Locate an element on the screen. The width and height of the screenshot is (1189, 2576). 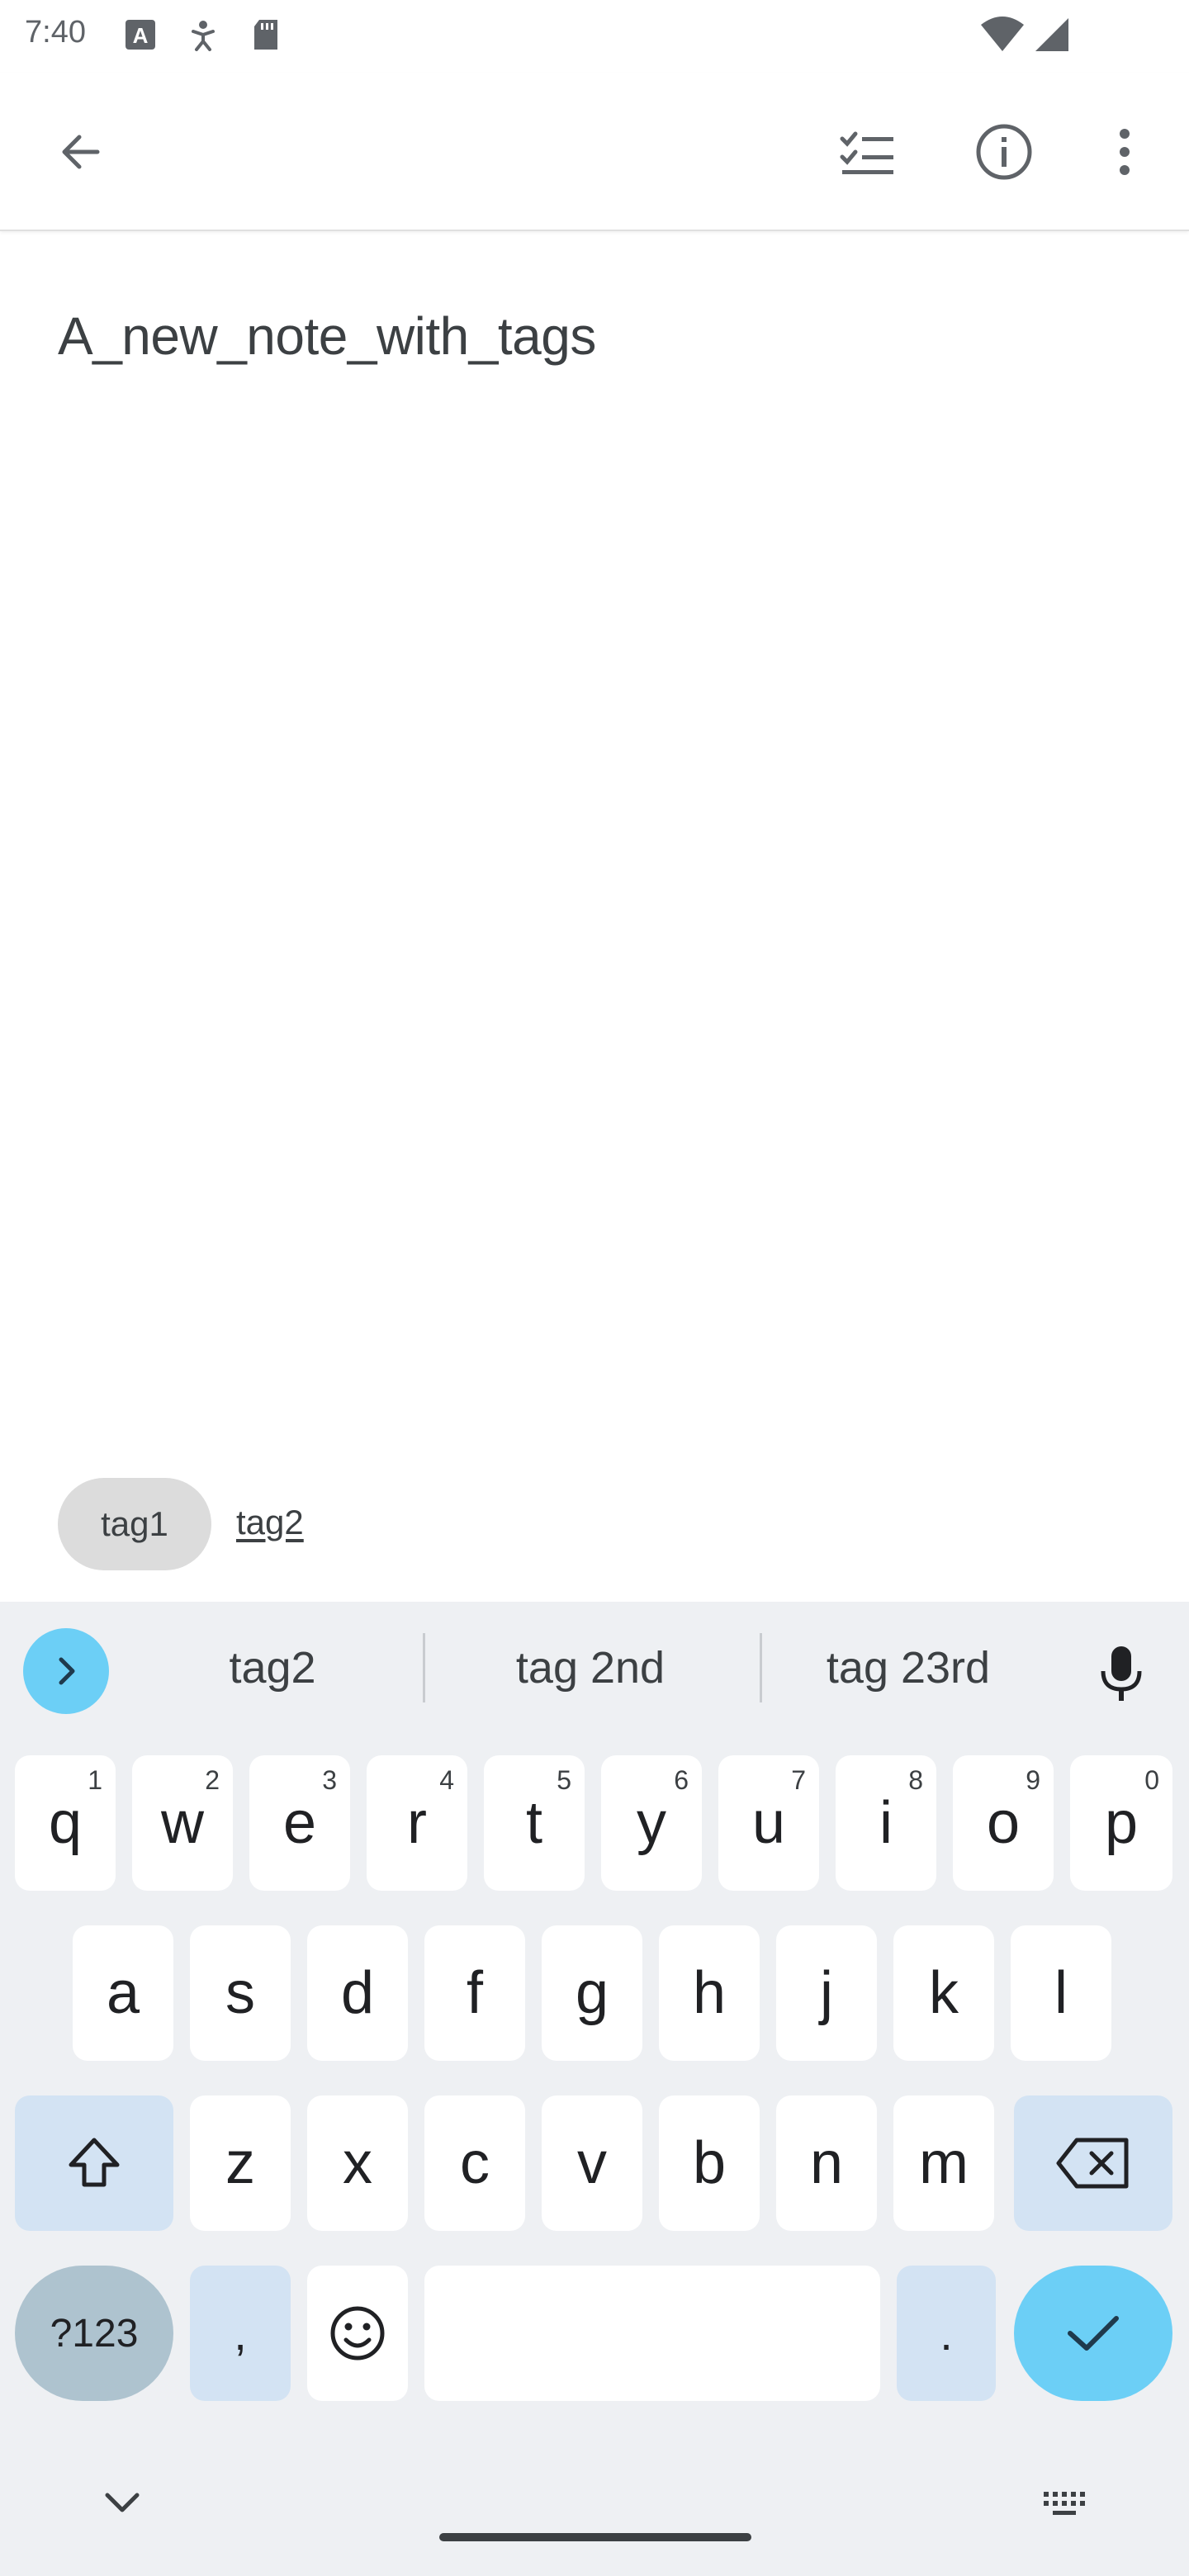
key-h: h is located at coordinates (709, 1993).